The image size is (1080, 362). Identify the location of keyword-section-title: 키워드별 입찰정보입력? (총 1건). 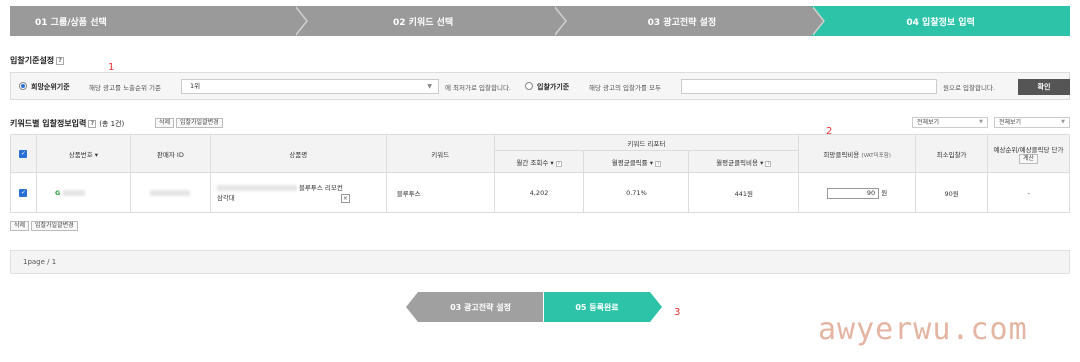
(67, 123).